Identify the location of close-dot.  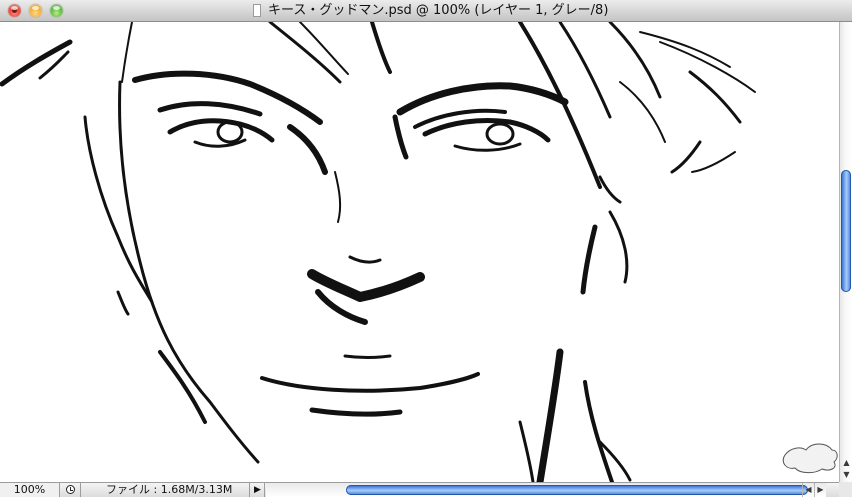
(14, 10).